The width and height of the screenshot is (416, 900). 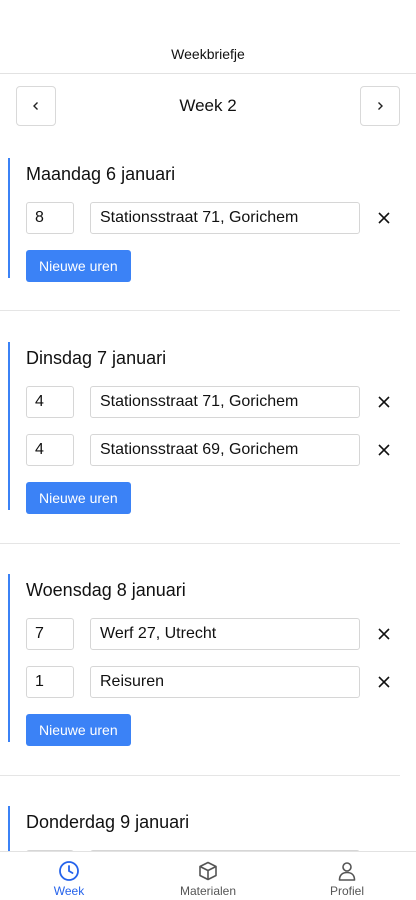 I want to click on chevron-right-icon, so click(x=380, y=106).